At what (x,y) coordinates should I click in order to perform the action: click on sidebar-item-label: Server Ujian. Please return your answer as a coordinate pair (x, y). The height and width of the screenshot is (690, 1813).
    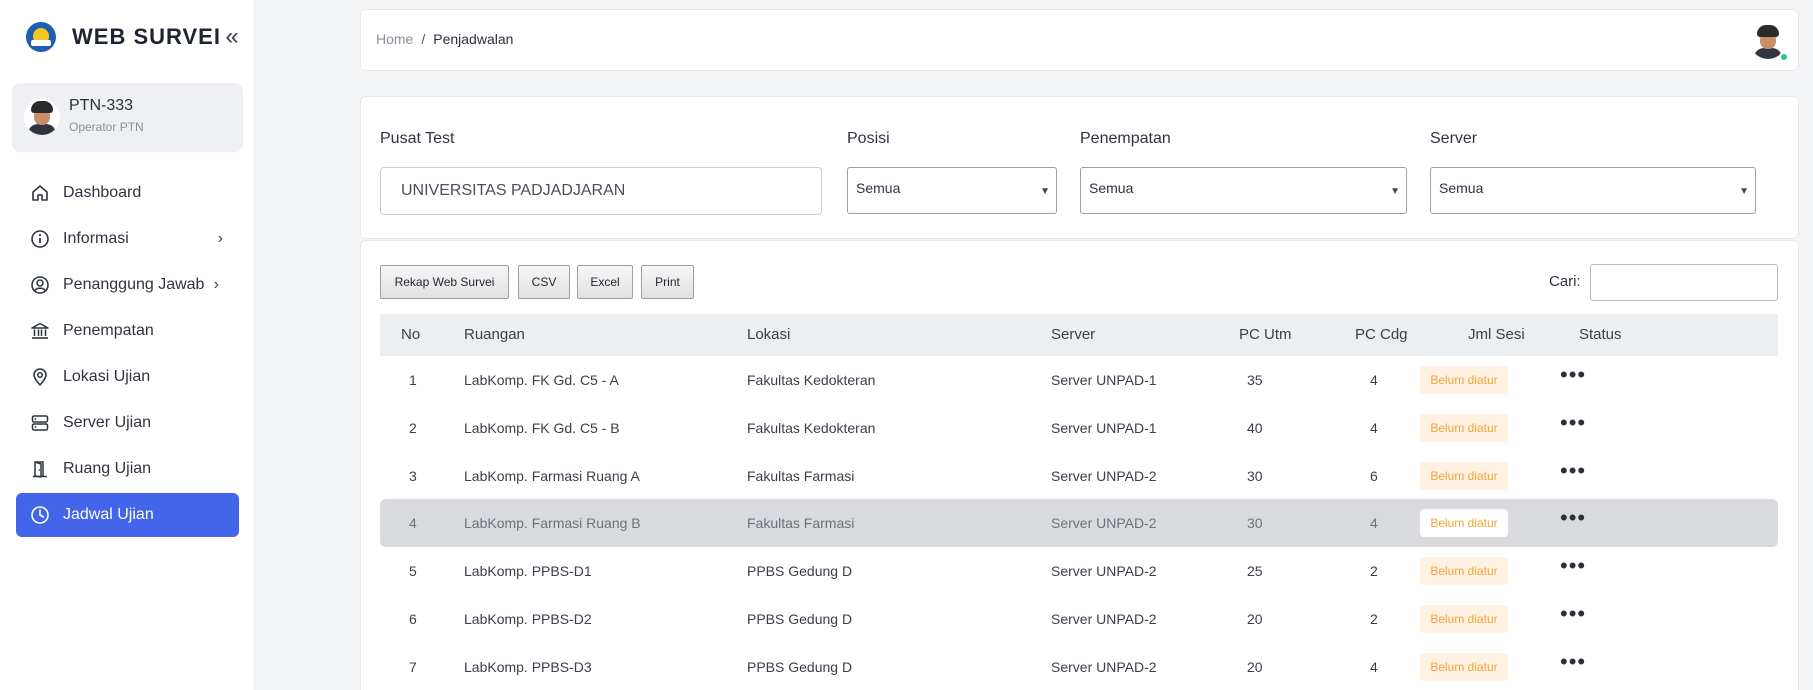
    Looking at the image, I should click on (107, 422).